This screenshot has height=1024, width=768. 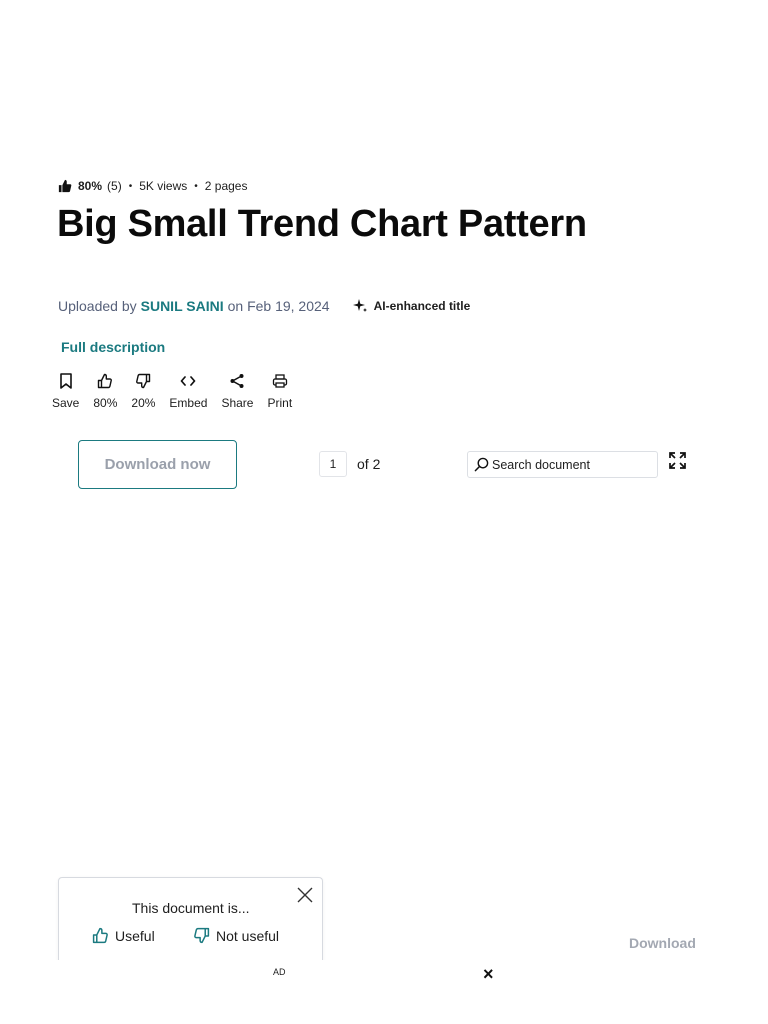 I want to click on print-button: Print, so click(x=279, y=390).